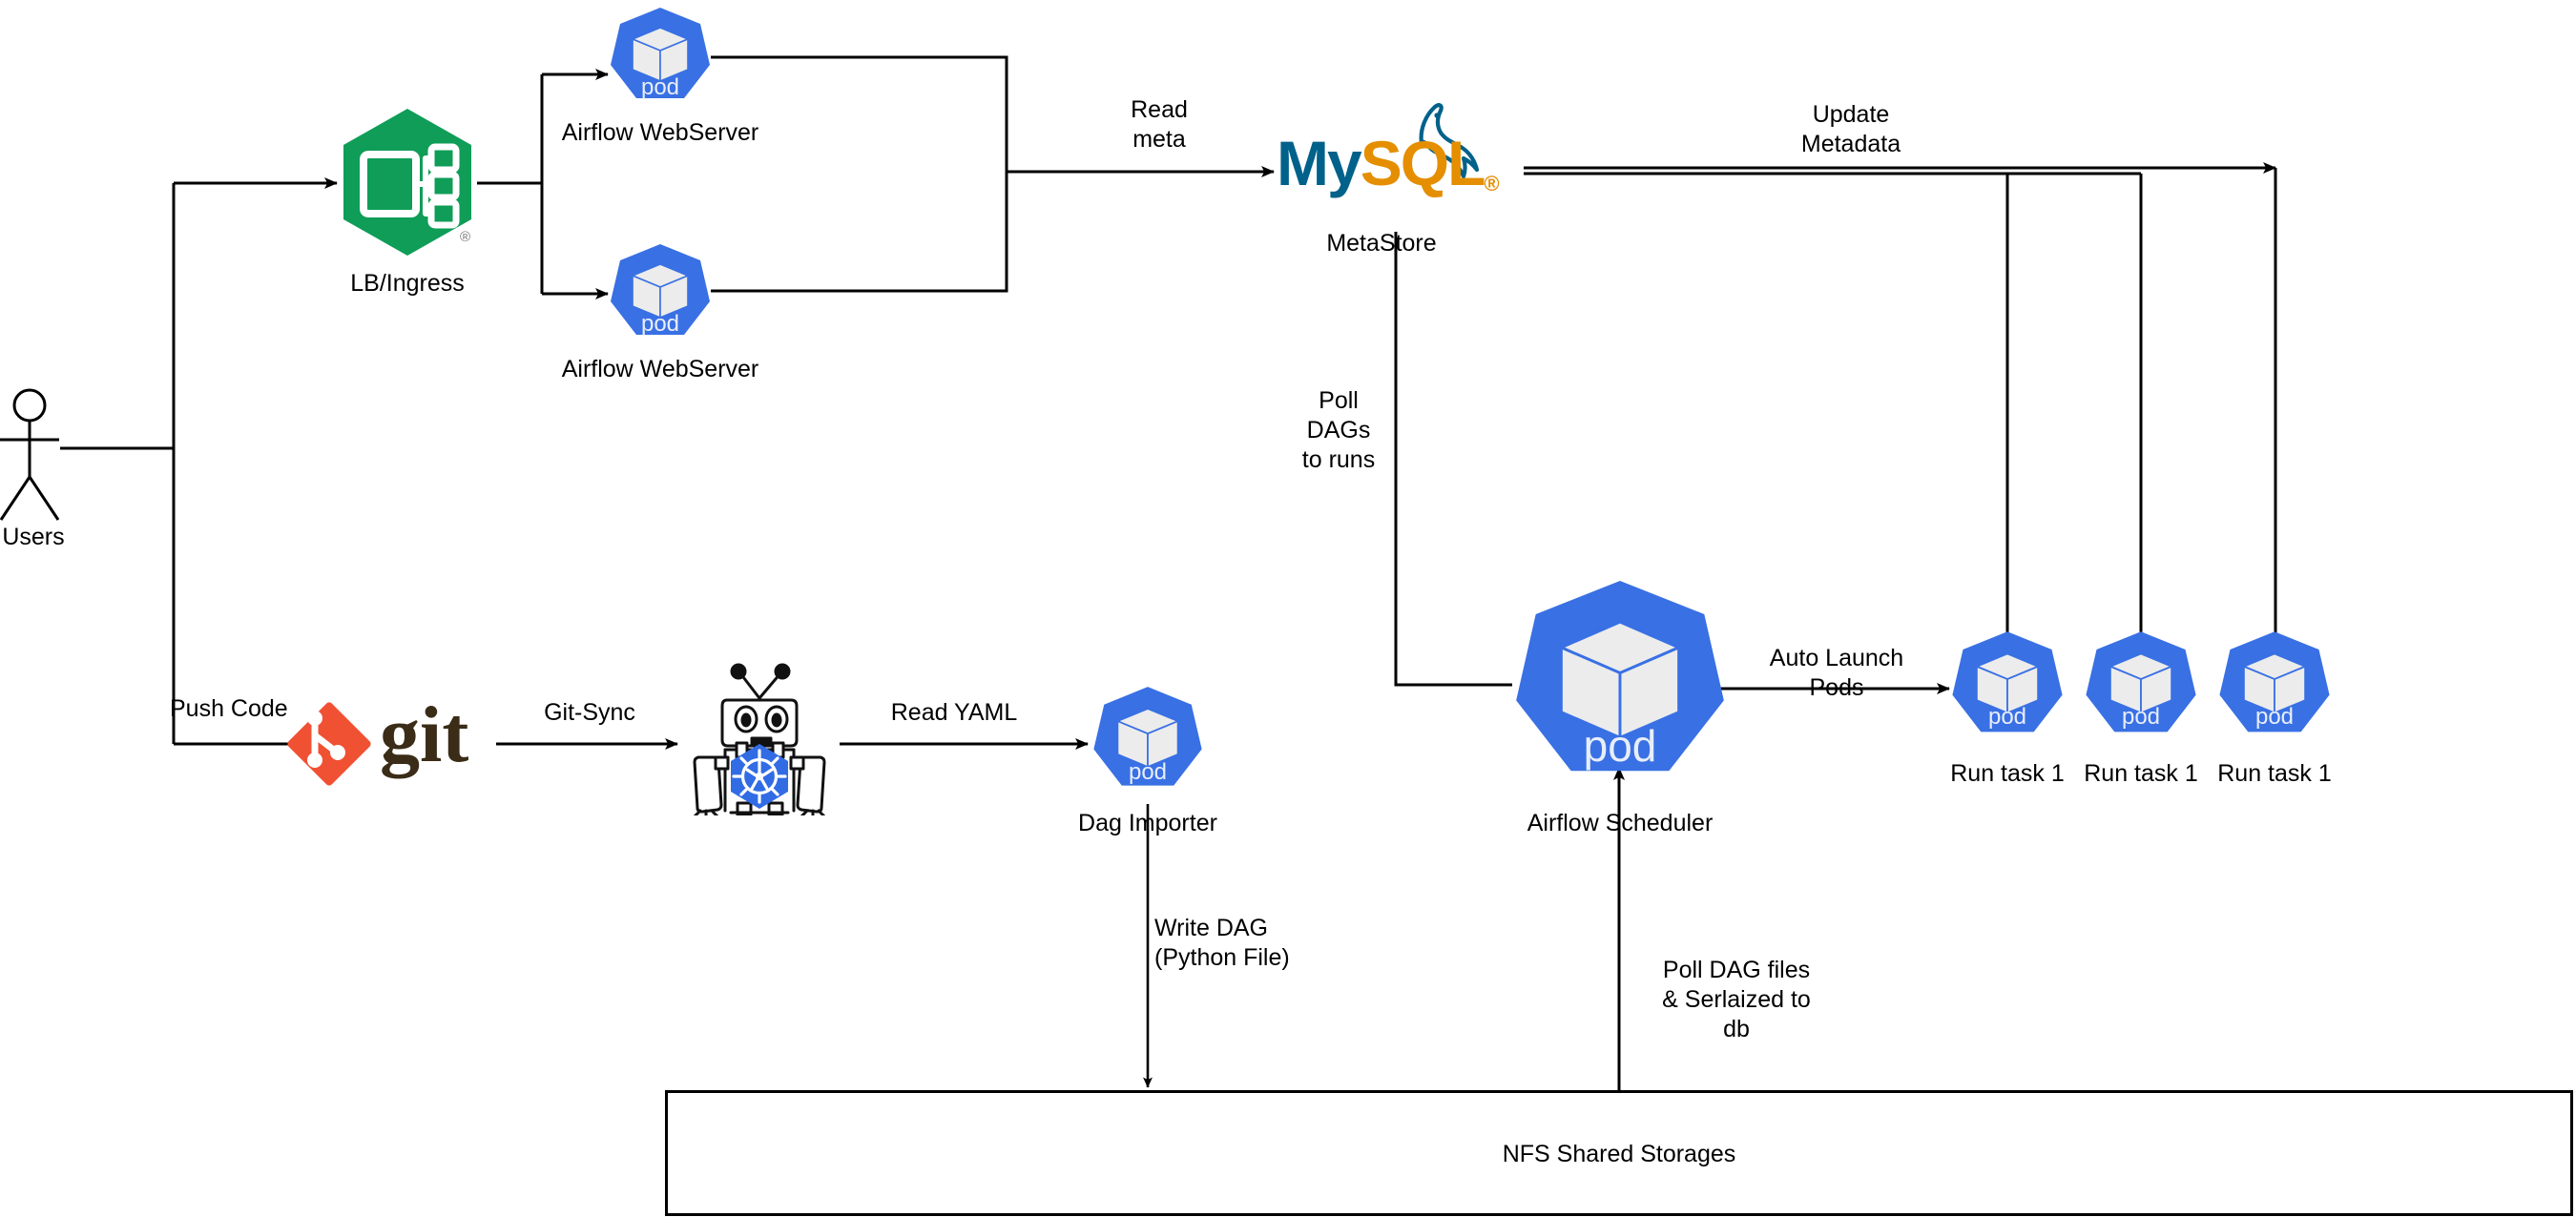 Image resolution: width=2576 pixels, height=1217 pixels. I want to click on users-label: Users, so click(33, 537).